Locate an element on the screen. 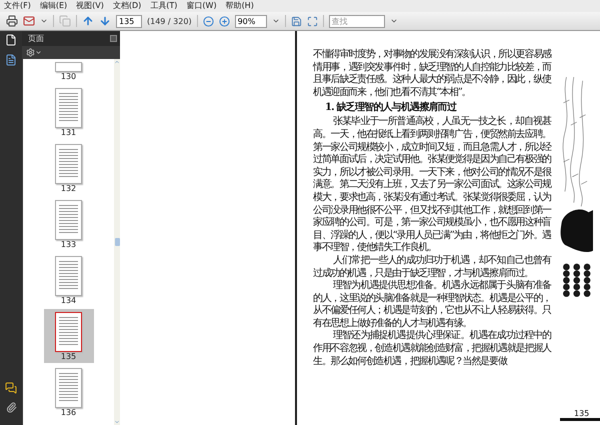  page-thumbnail: 135 is located at coordinates (69, 336).